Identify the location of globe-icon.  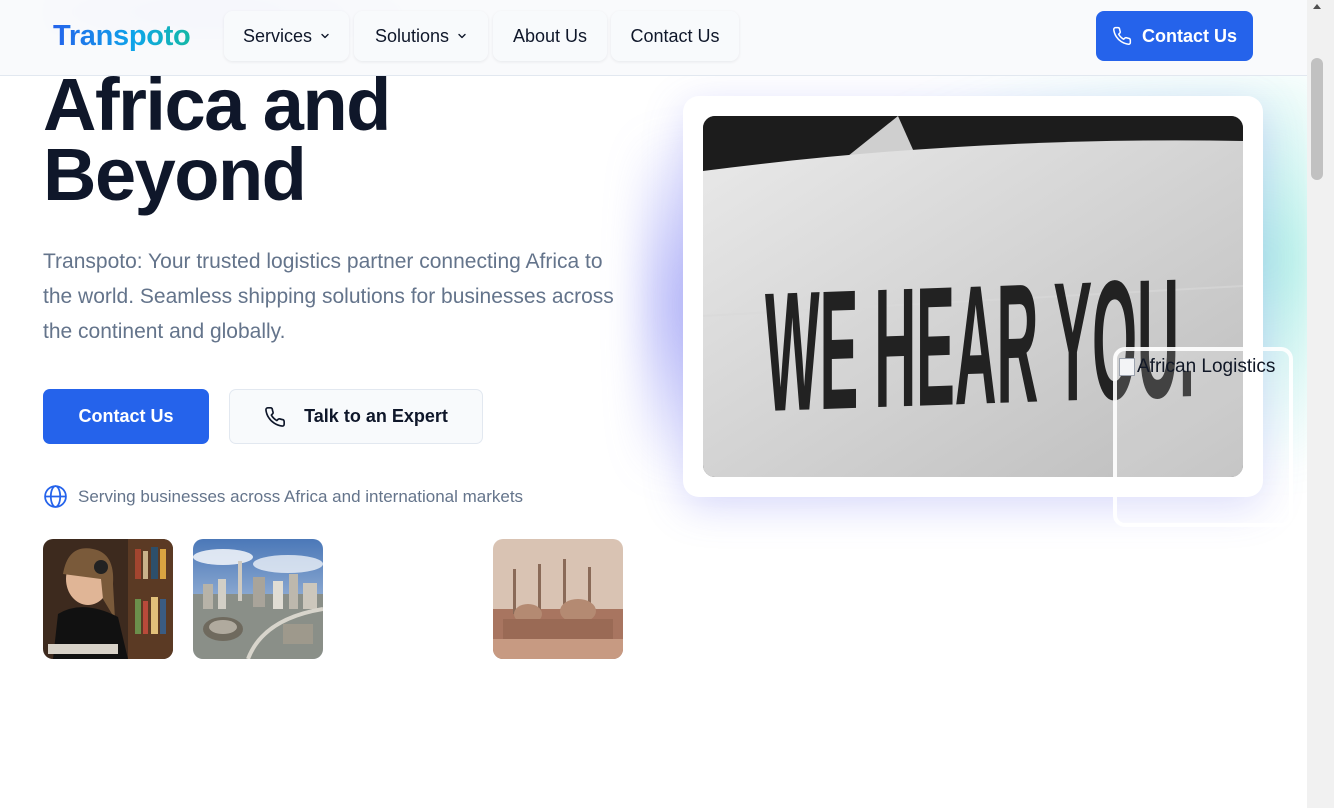
(55, 496).